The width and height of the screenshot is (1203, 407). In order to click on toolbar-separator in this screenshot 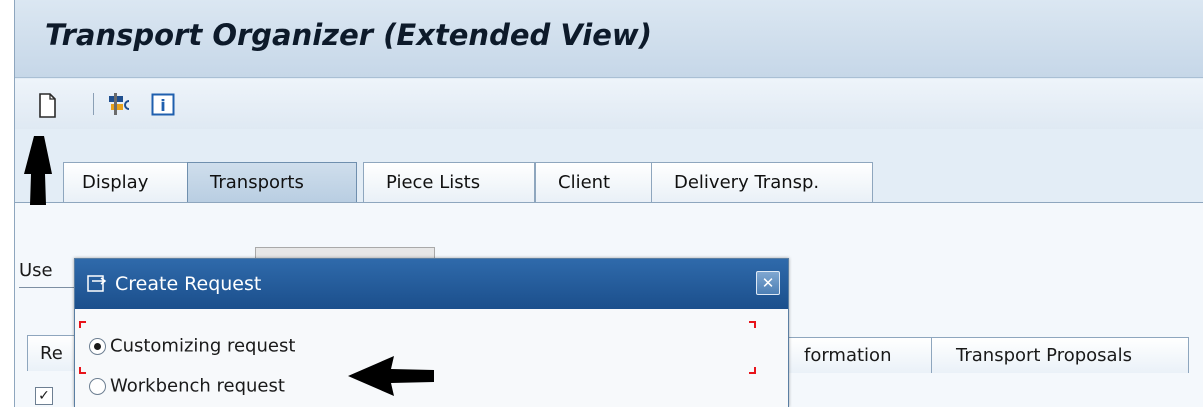, I will do `click(93, 104)`.